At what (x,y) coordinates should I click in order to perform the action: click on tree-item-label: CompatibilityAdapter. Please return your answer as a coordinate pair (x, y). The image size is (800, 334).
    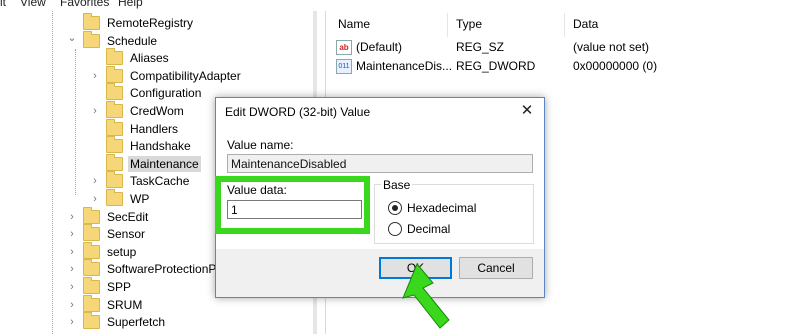
    Looking at the image, I should click on (185, 75).